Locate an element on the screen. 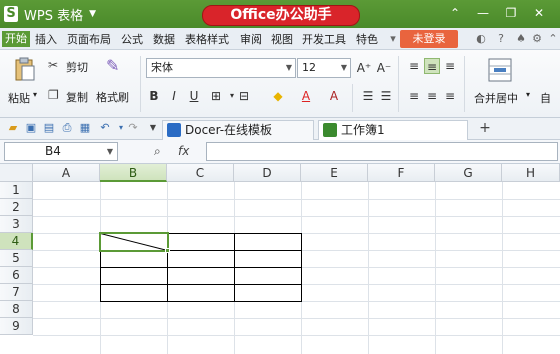 Image resolution: width=560 pixels, height=354 pixels. menu-developer: 开发工具 is located at coordinates (324, 39).